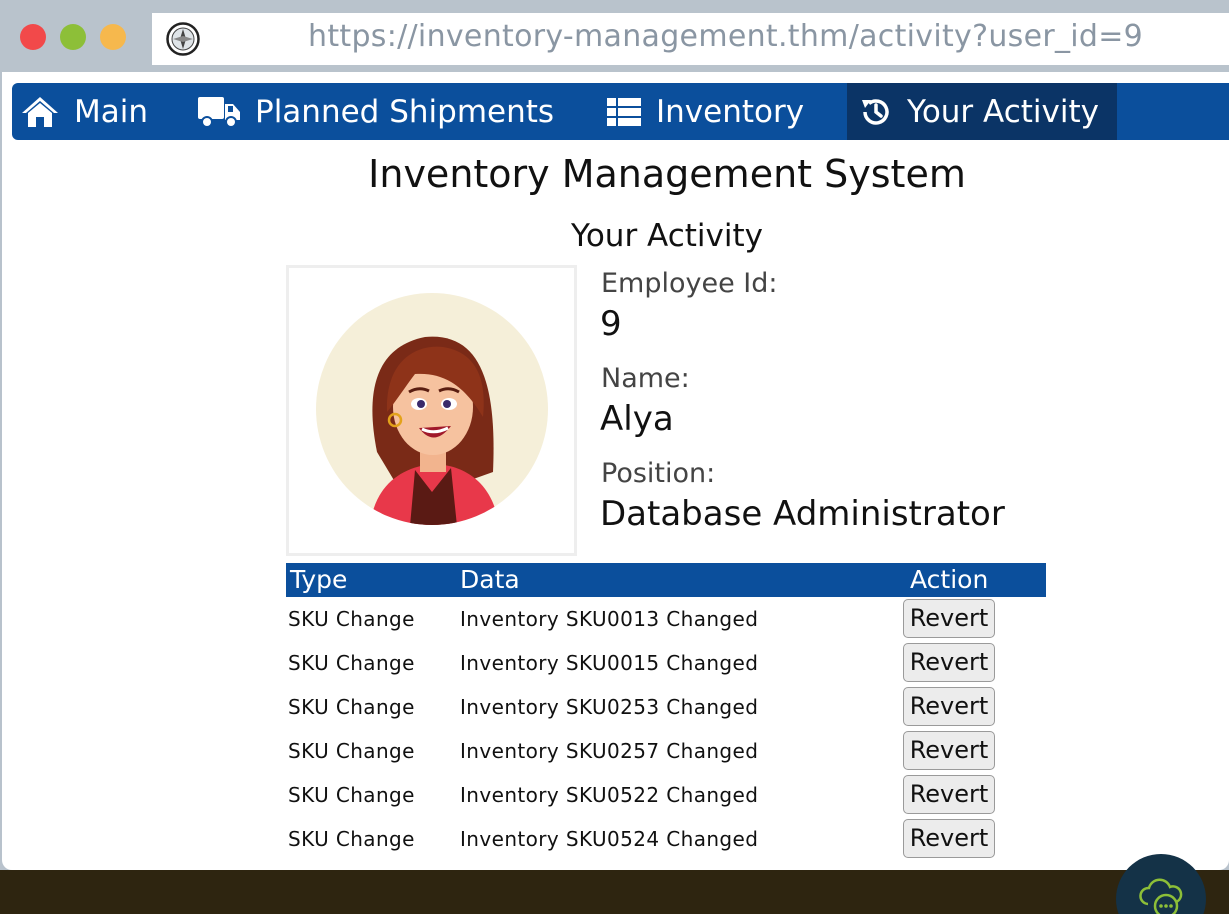  I want to click on cloud-chat-icon, so click(1161, 896).